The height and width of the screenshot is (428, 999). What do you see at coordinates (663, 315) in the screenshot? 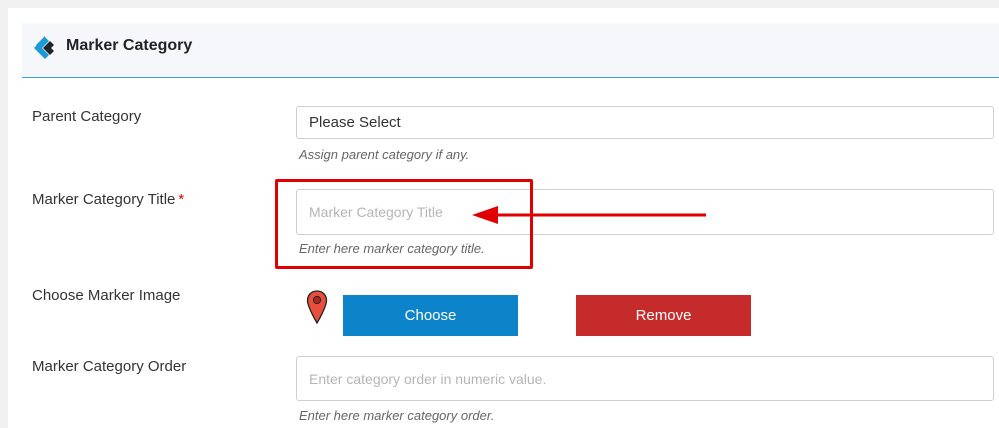
I see `remove-button: Remove` at bounding box center [663, 315].